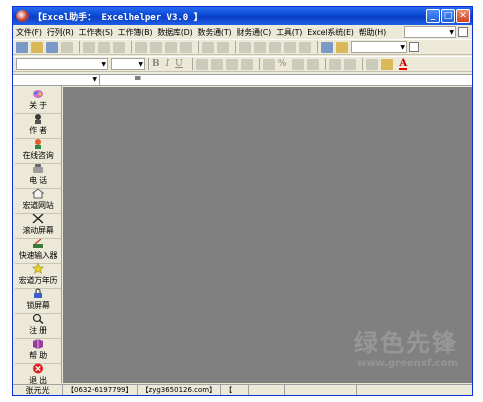 This screenshot has width=483, height=402. Describe the element at coordinates (414, 47) in the screenshot. I see `help-icon` at that location.